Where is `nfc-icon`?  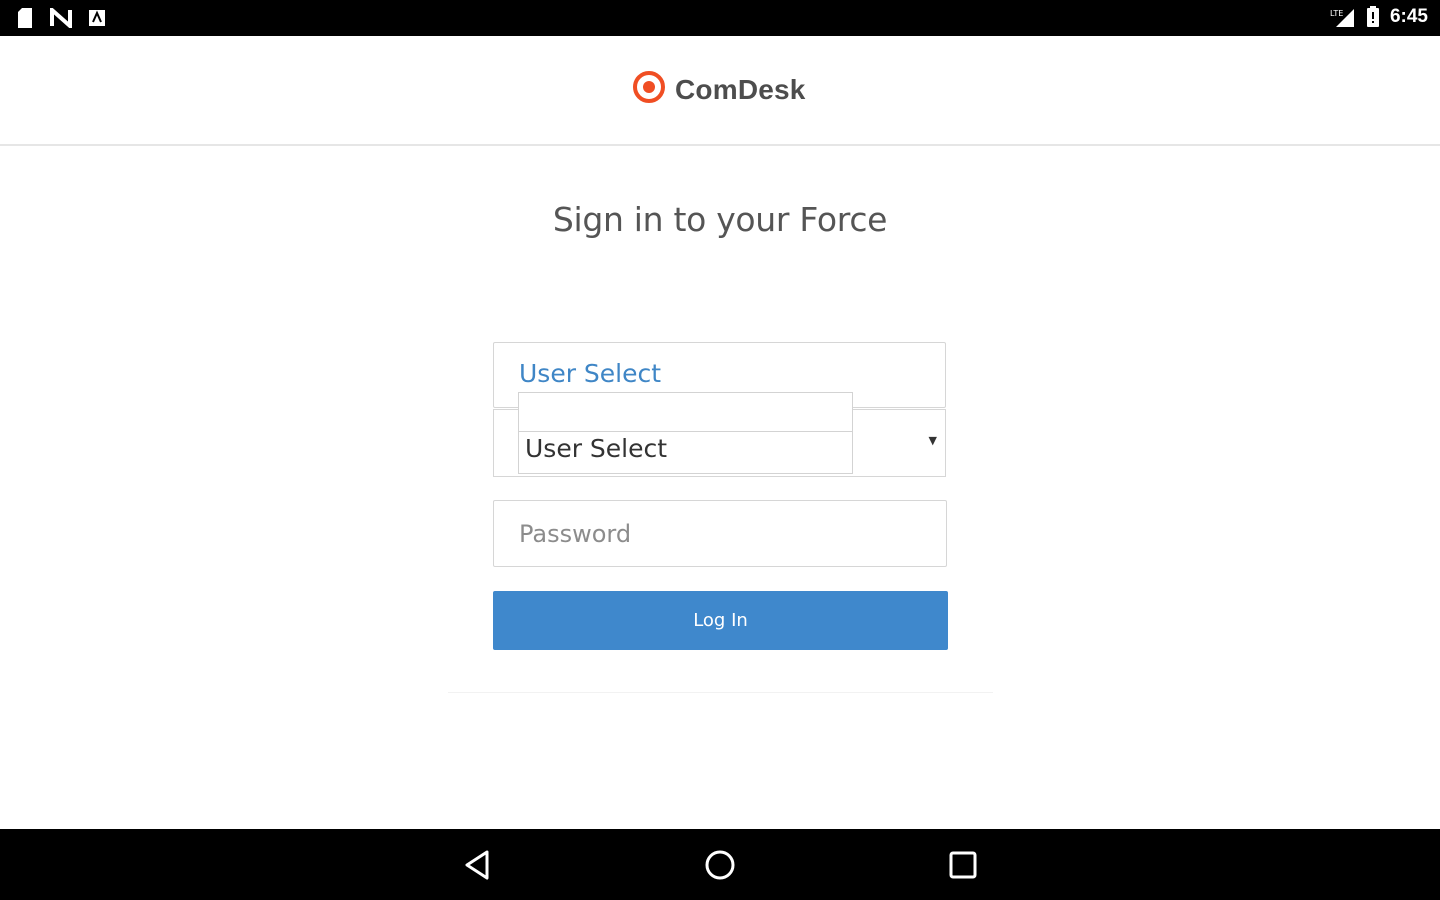 nfc-icon is located at coordinates (61, 18).